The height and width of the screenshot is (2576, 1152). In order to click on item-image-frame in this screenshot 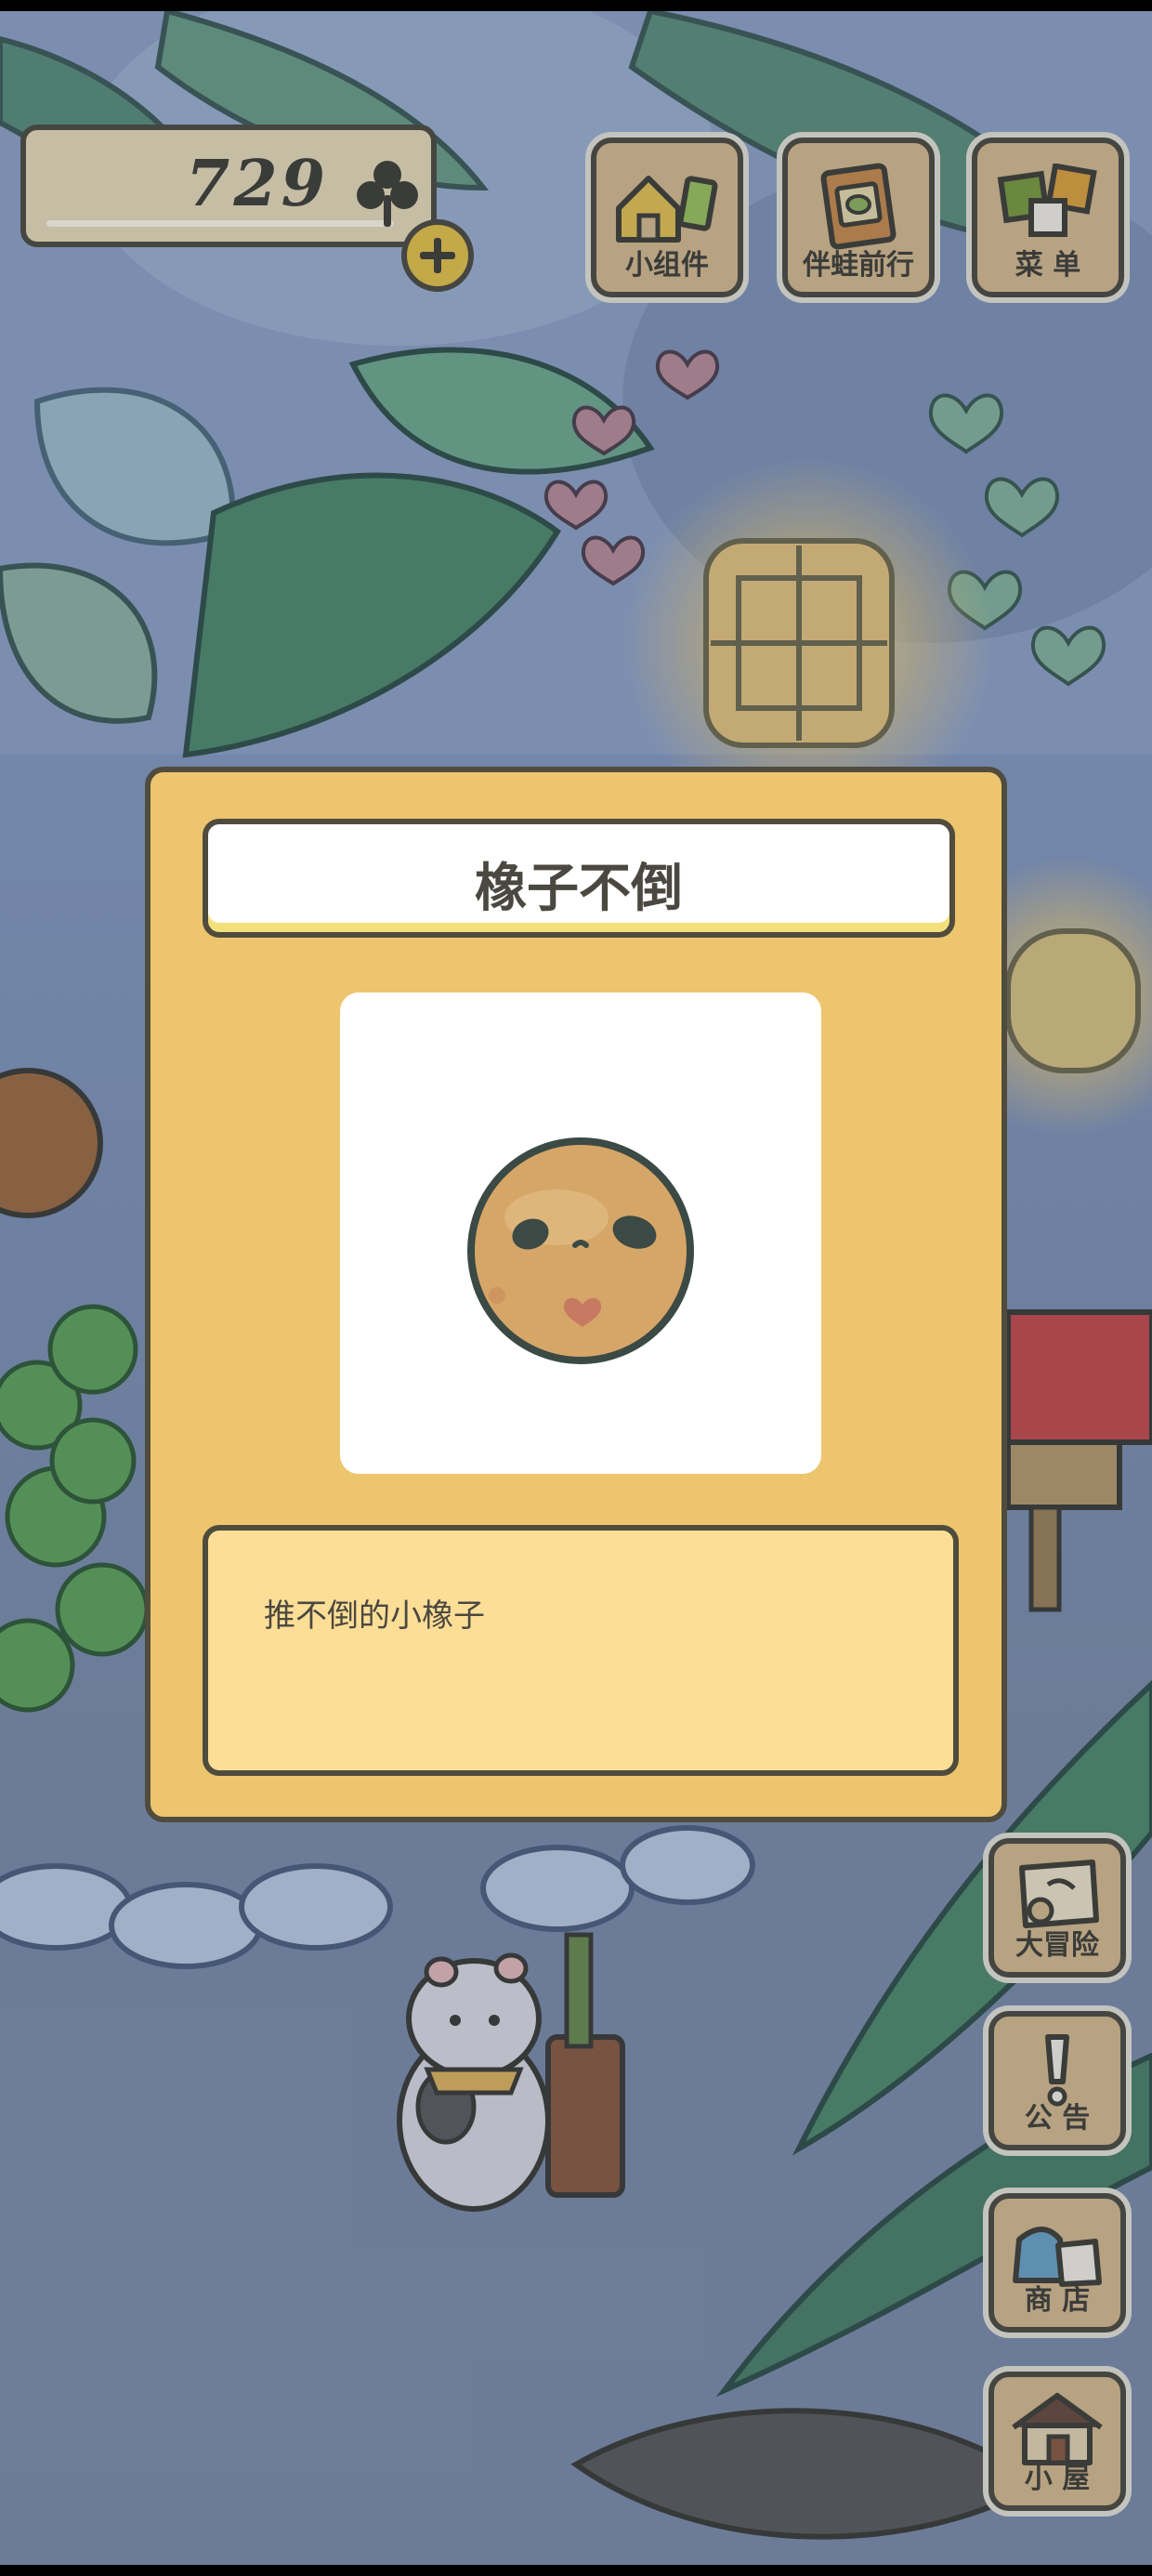, I will do `click(580, 1233)`.